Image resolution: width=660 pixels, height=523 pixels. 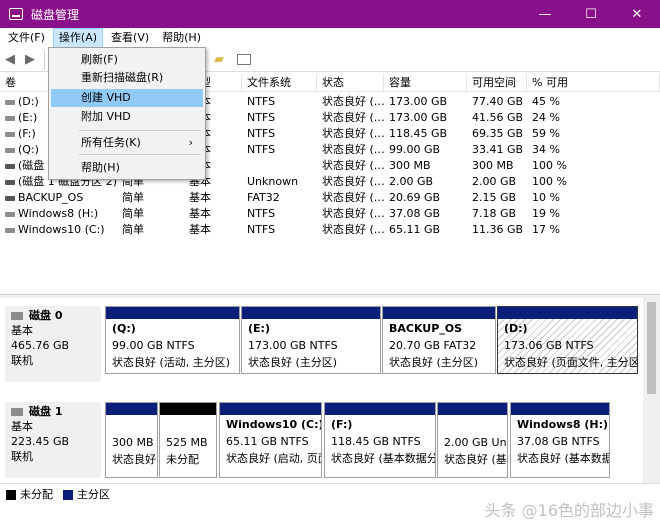 What do you see at coordinates (181, 38) in the screenshot?
I see `menu-help: 帮助(H)` at bounding box center [181, 38].